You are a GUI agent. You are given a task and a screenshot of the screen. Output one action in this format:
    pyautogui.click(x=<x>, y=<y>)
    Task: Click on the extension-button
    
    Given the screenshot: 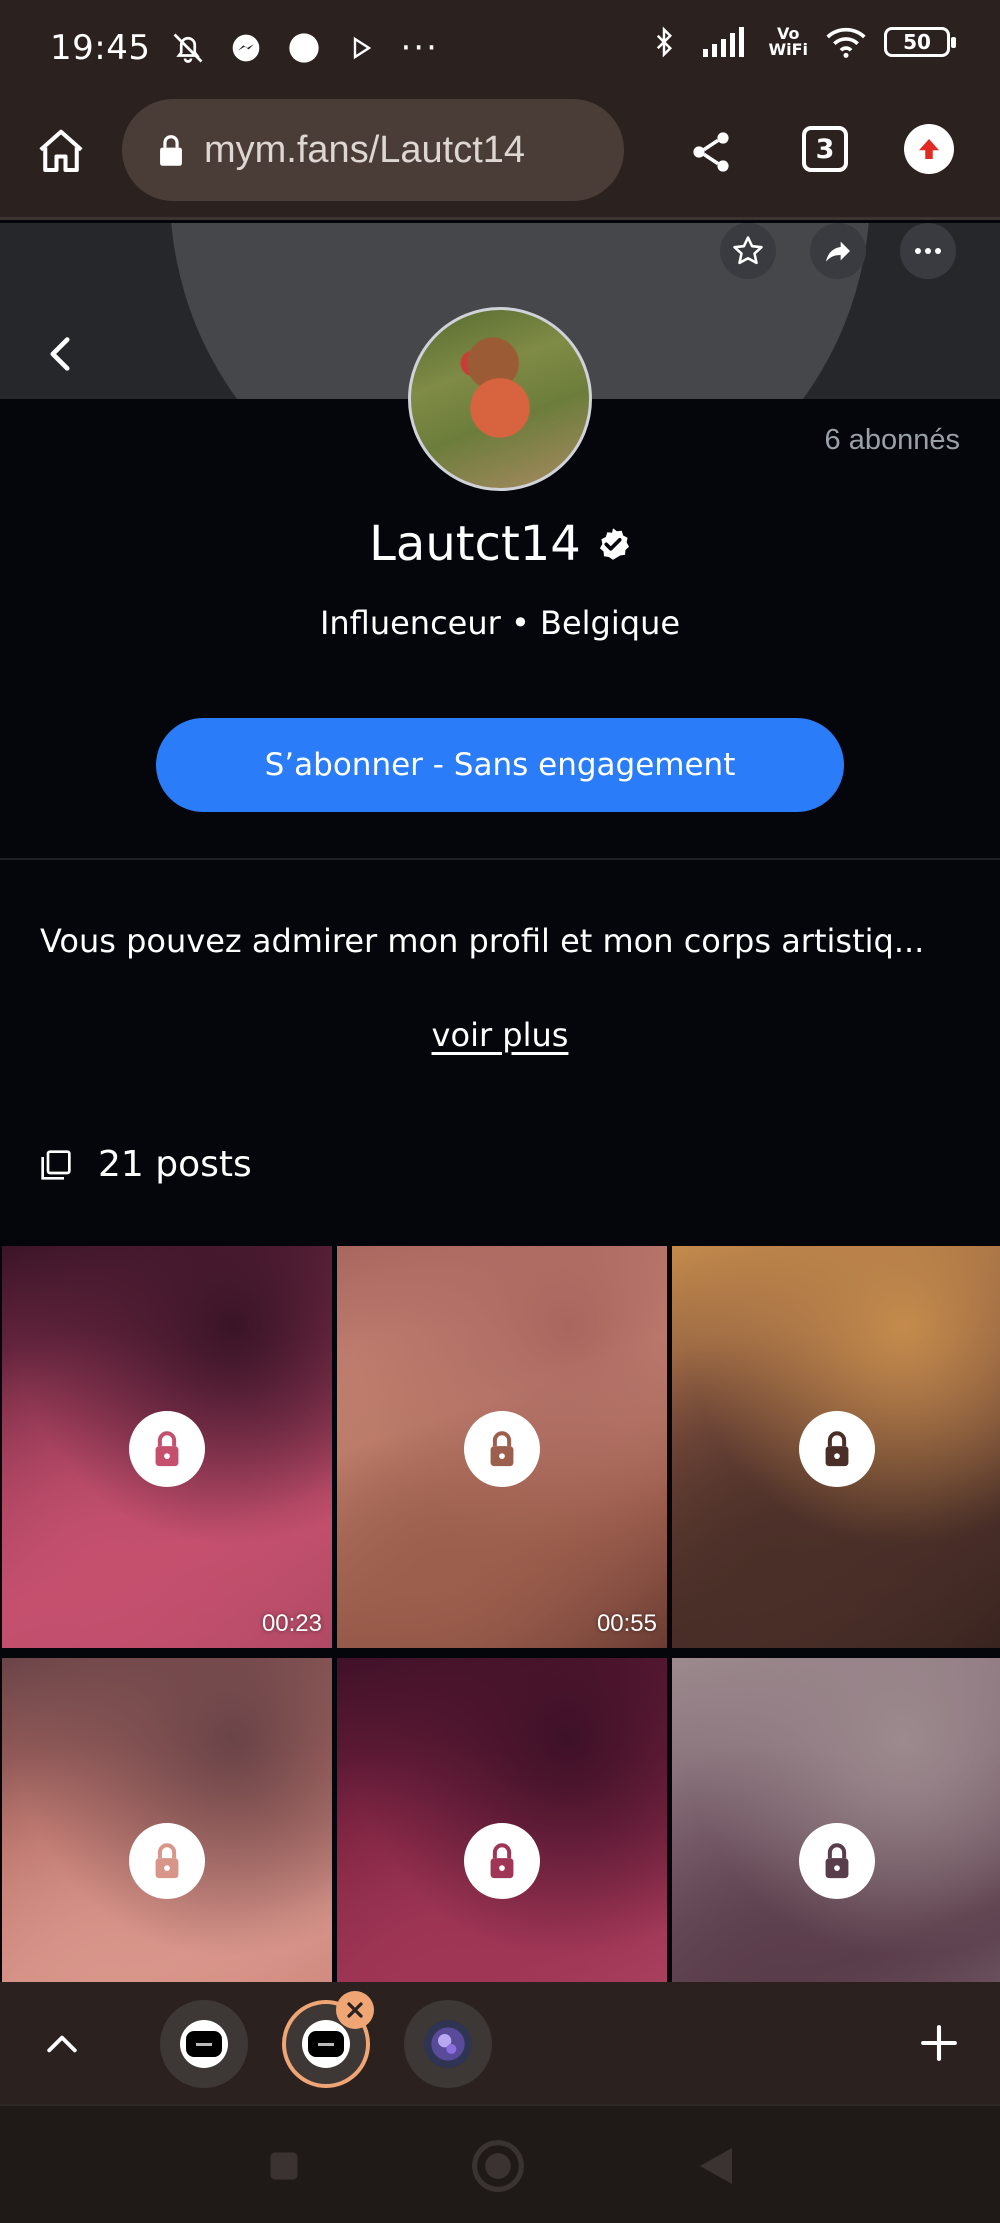 What is the action you would take?
    pyautogui.click(x=929, y=149)
    